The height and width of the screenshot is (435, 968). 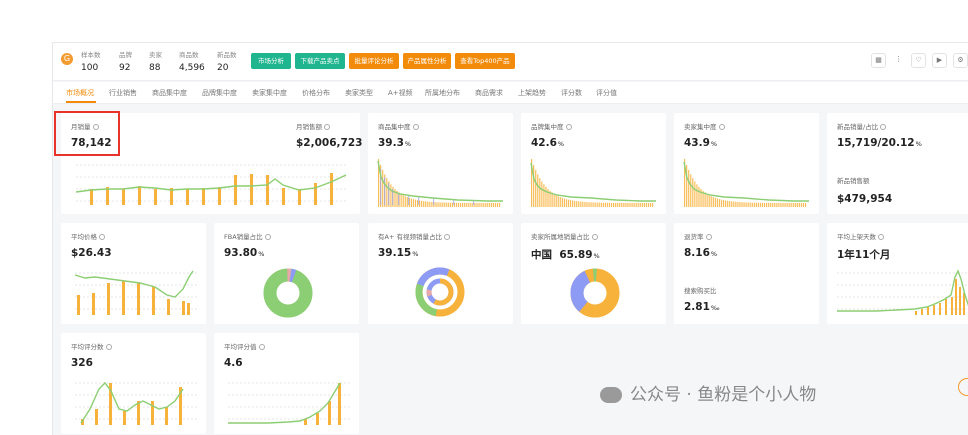 What do you see at coordinates (865, 199) in the screenshot?
I see `new-products-revenue-value: $479,954` at bounding box center [865, 199].